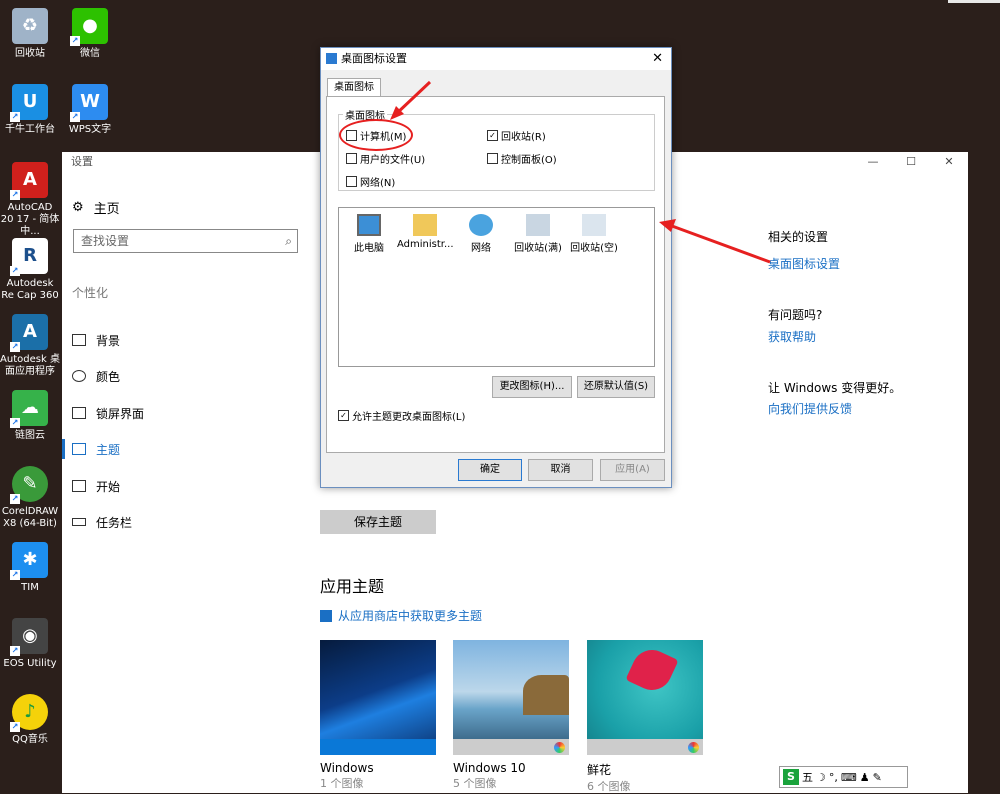  What do you see at coordinates (791, 777) in the screenshot?
I see `sogou-icon: S` at bounding box center [791, 777].